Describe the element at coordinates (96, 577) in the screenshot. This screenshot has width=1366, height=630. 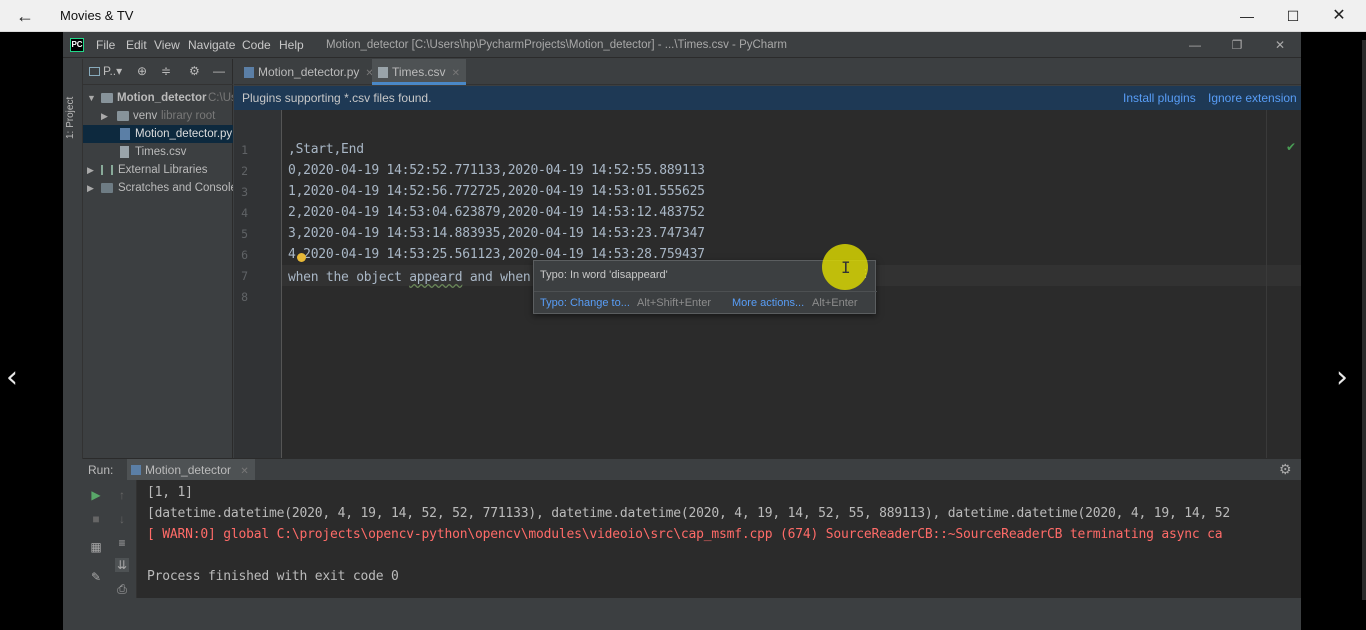
I see `pin-icon: ✎` at that location.